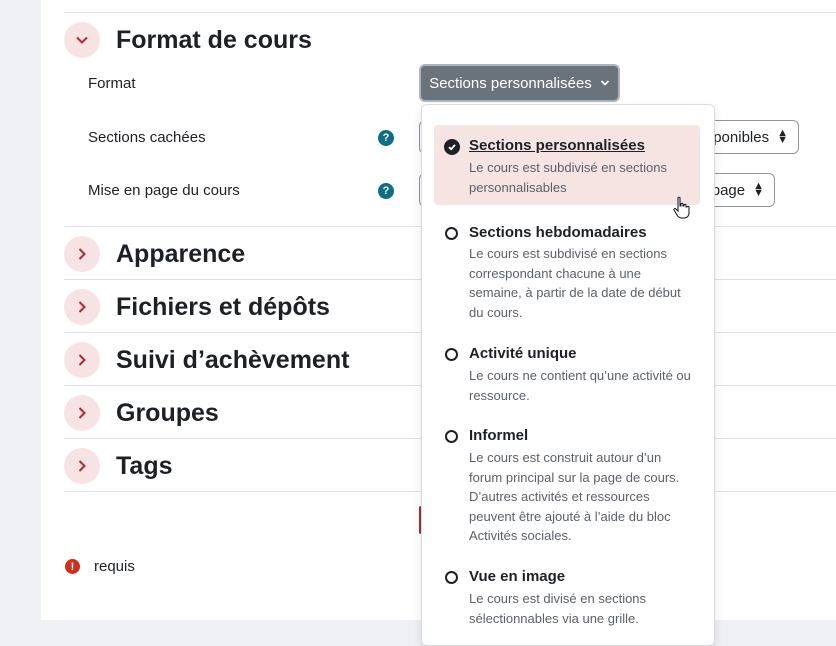 This screenshot has width=836, height=646. What do you see at coordinates (112, 83) in the screenshot?
I see `format-label: Format` at bounding box center [112, 83].